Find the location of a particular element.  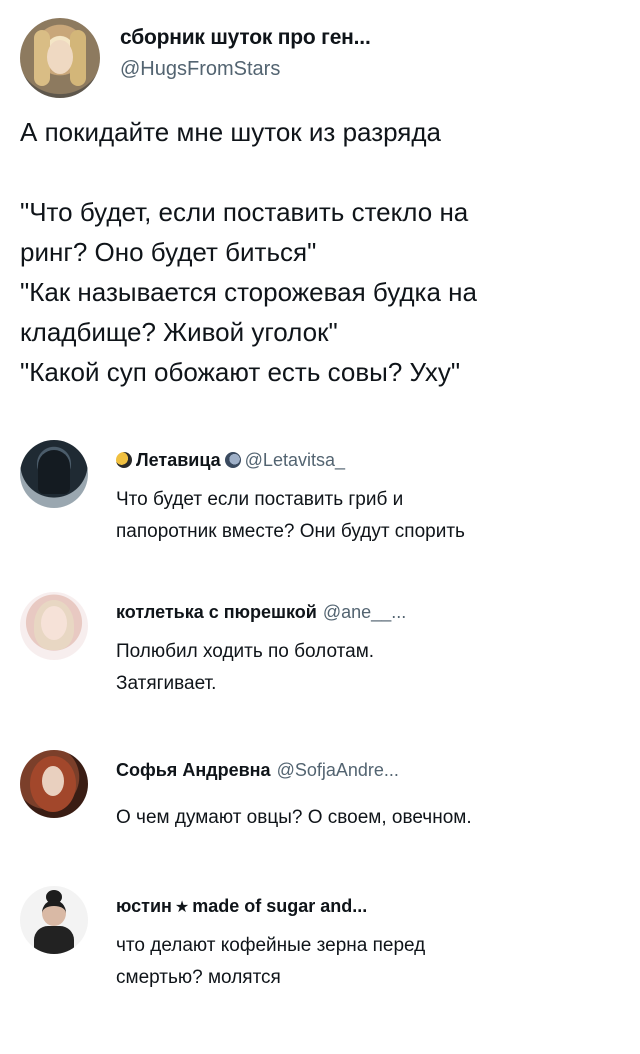

reply-line: Затягивает. is located at coordinates (166, 683).